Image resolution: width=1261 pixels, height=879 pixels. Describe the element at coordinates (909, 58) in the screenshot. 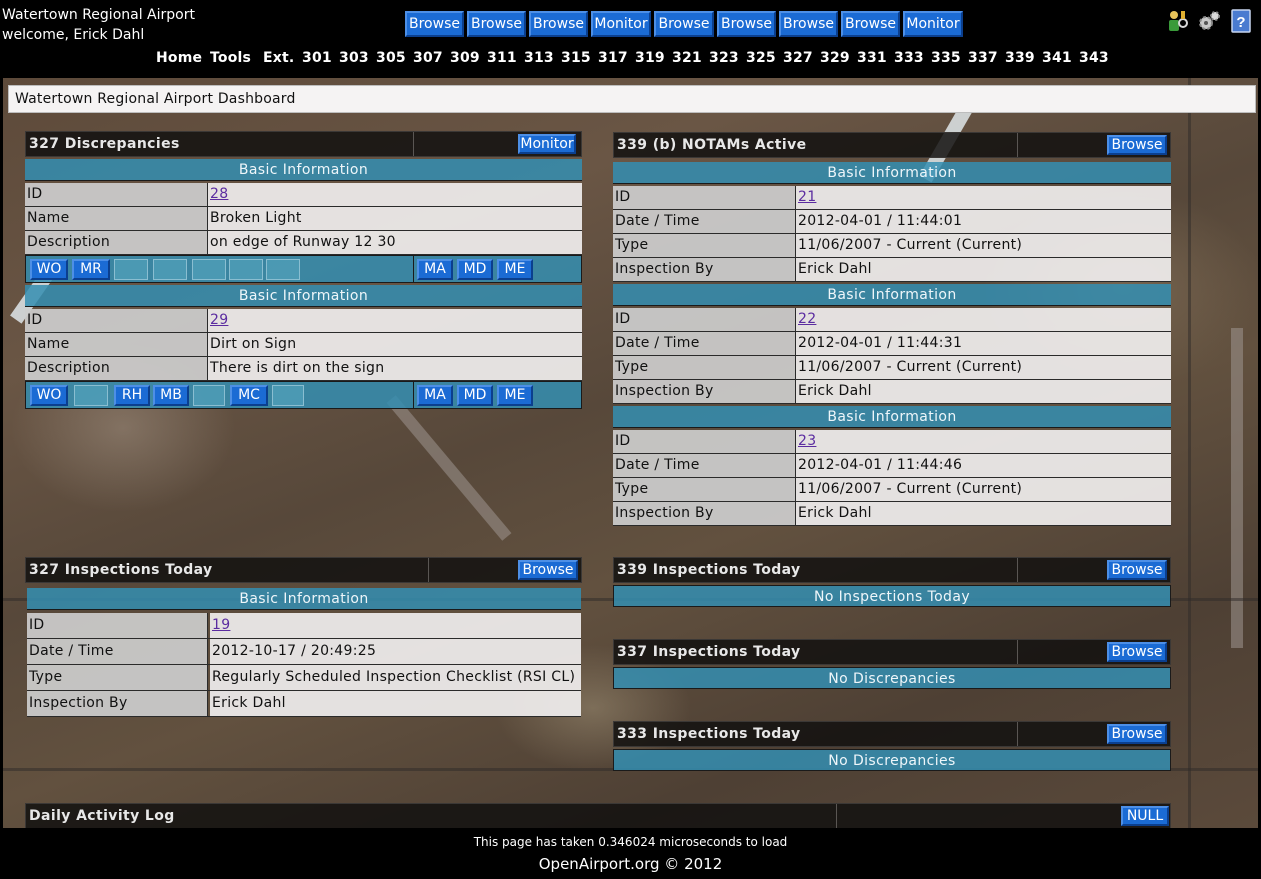

I see `nav-333: 333` at that location.